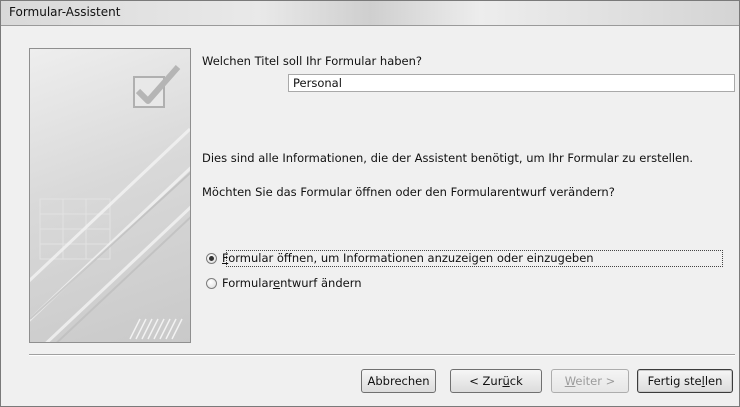  What do you see at coordinates (382, 355) in the screenshot?
I see `button-divider` at bounding box center [382, 355].